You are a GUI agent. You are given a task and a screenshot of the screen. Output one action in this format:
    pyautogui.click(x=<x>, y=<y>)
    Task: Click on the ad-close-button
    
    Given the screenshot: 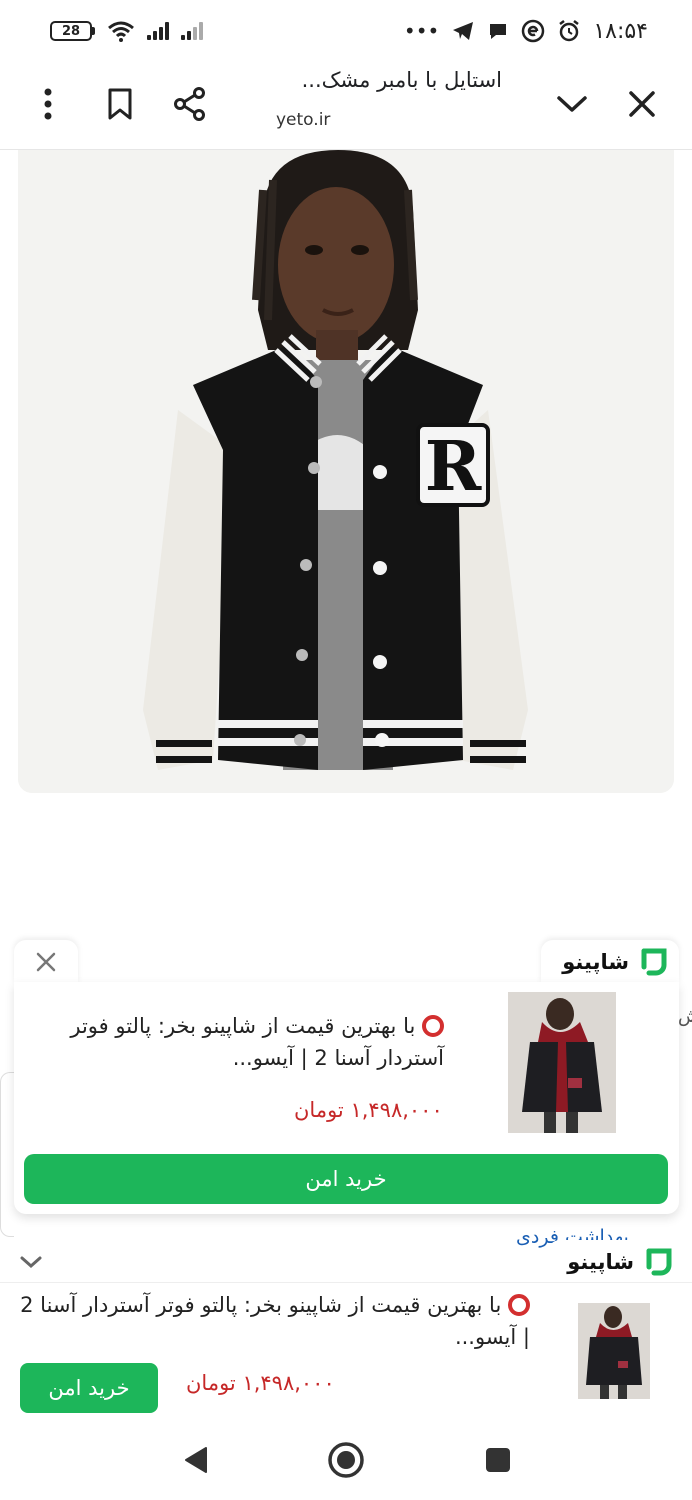 What is the action you would take?
    pyautogui.click(x=46, y=962)
    